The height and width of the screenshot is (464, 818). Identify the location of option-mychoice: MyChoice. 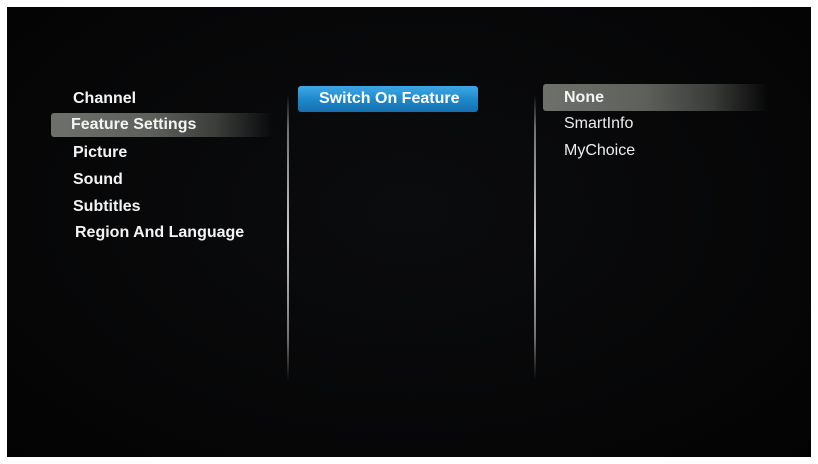
(599, 151).